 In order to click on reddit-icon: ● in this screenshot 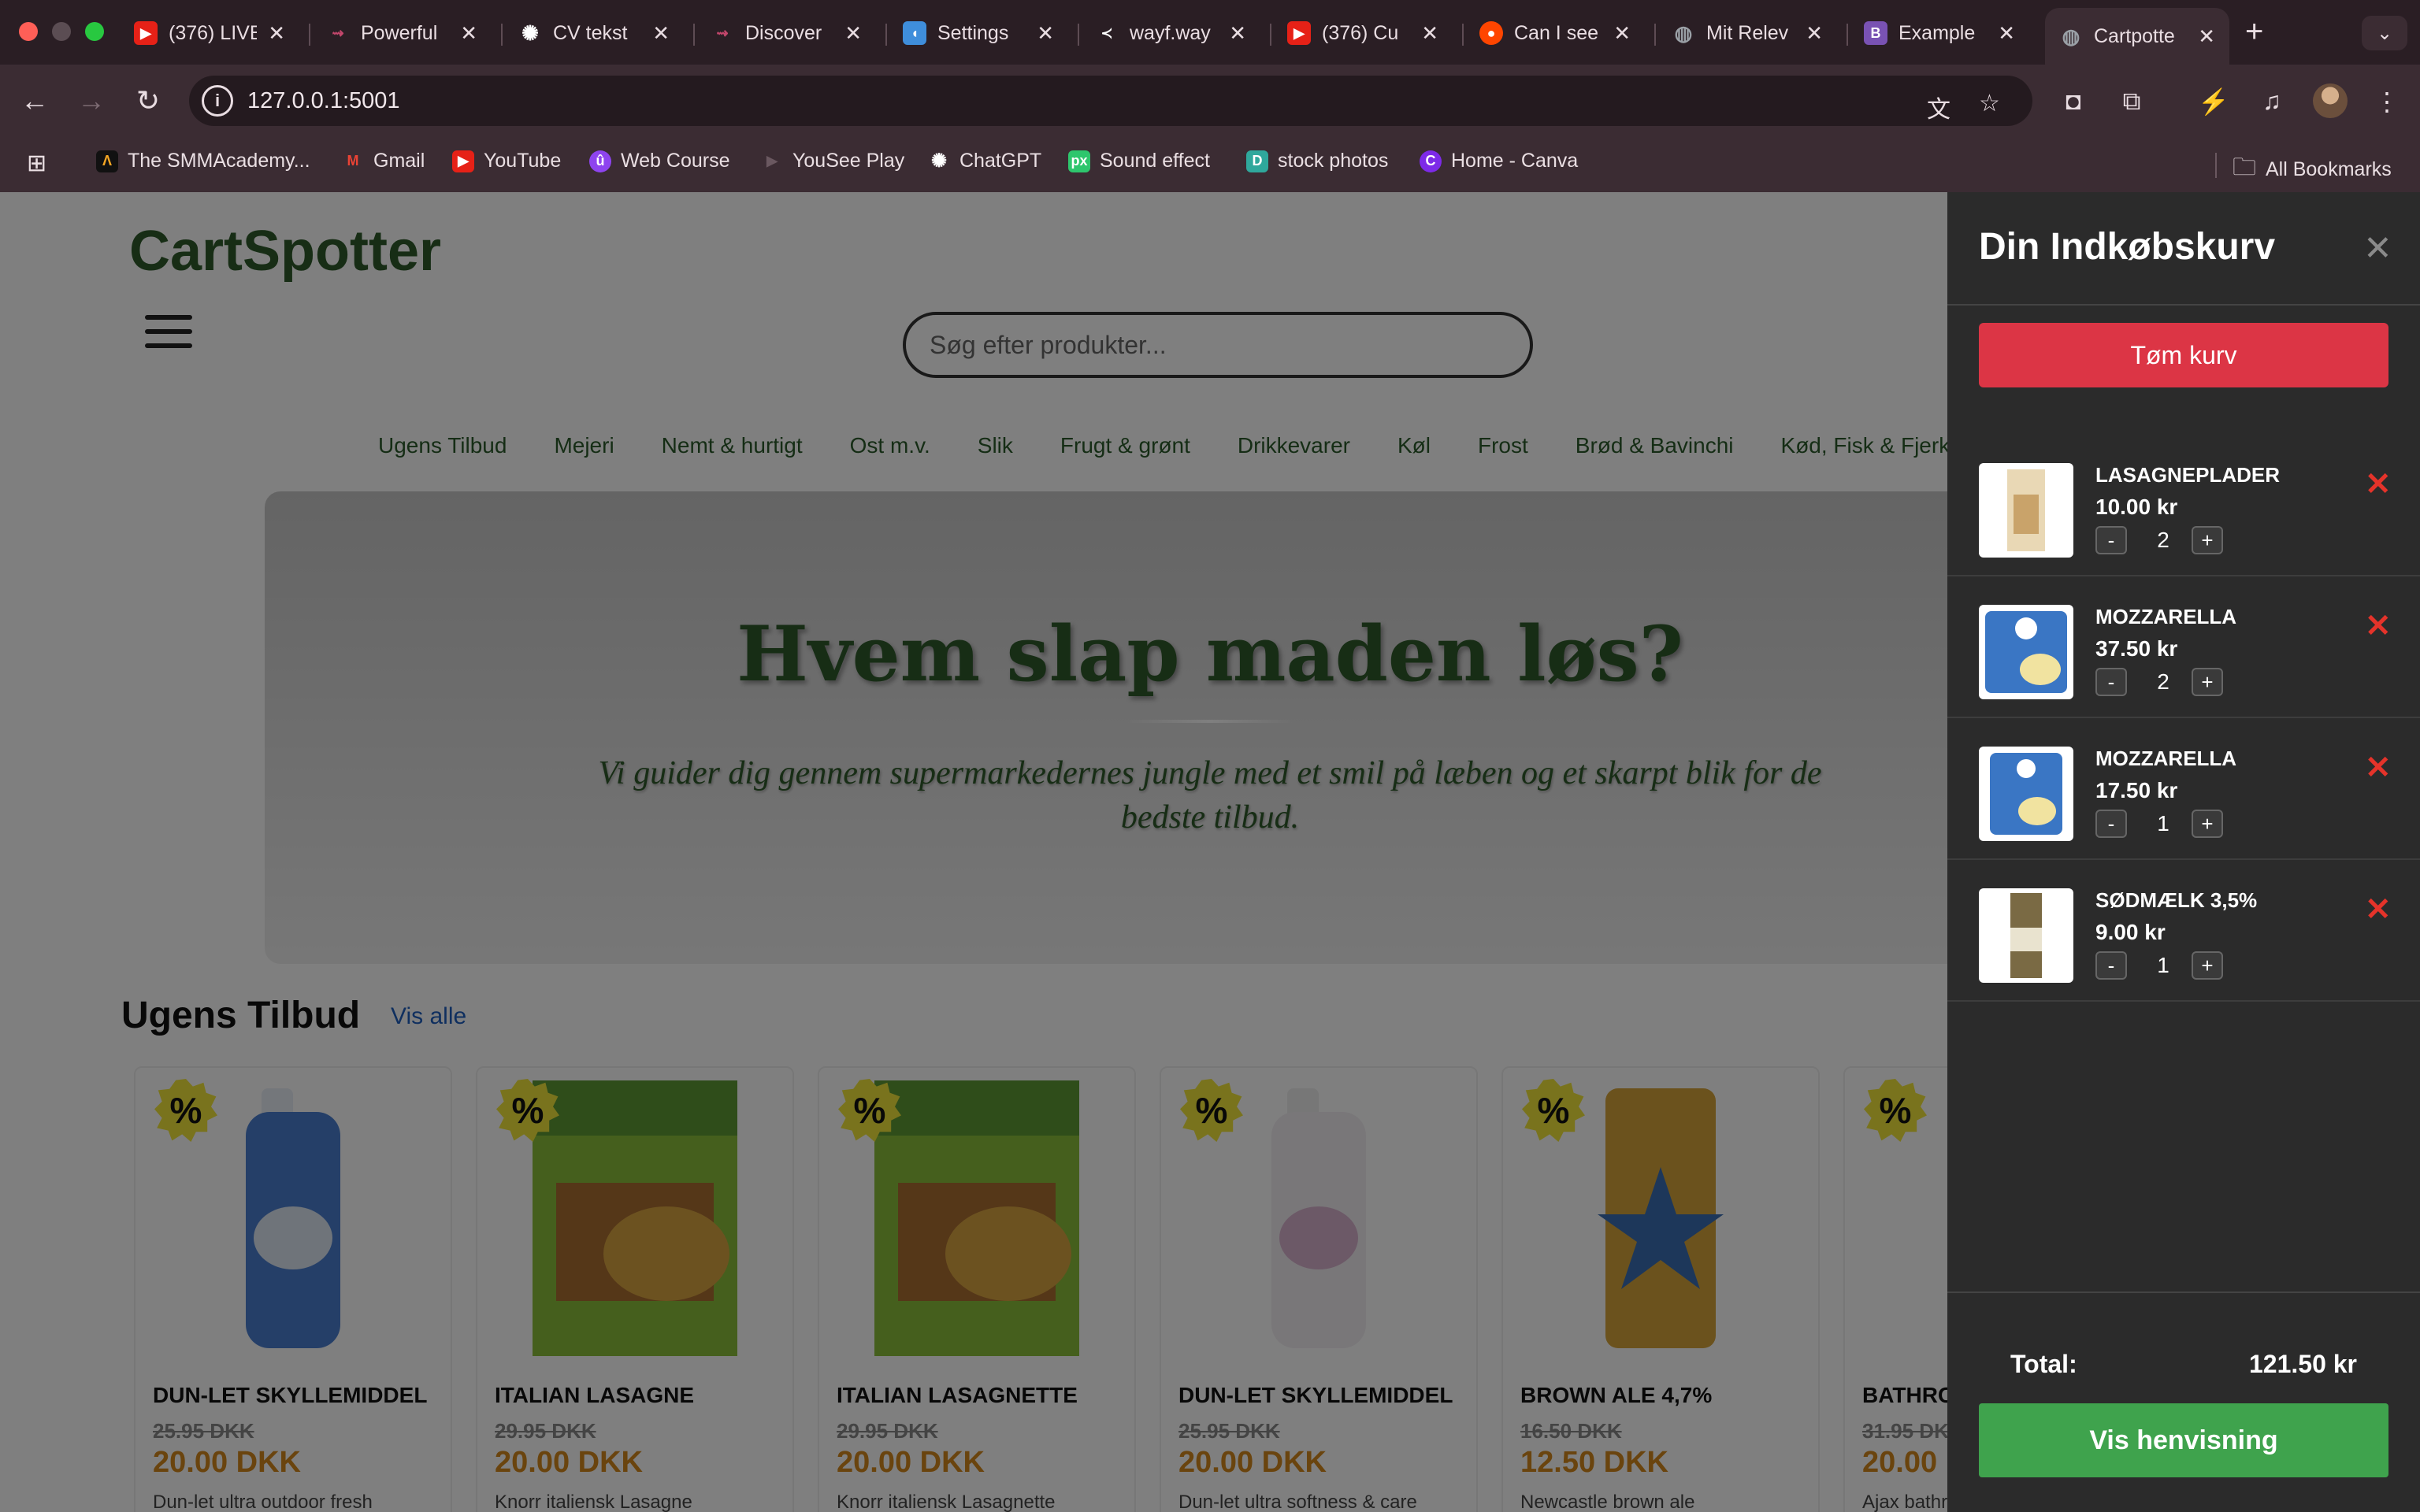, I will do `click(1491, 33)`.